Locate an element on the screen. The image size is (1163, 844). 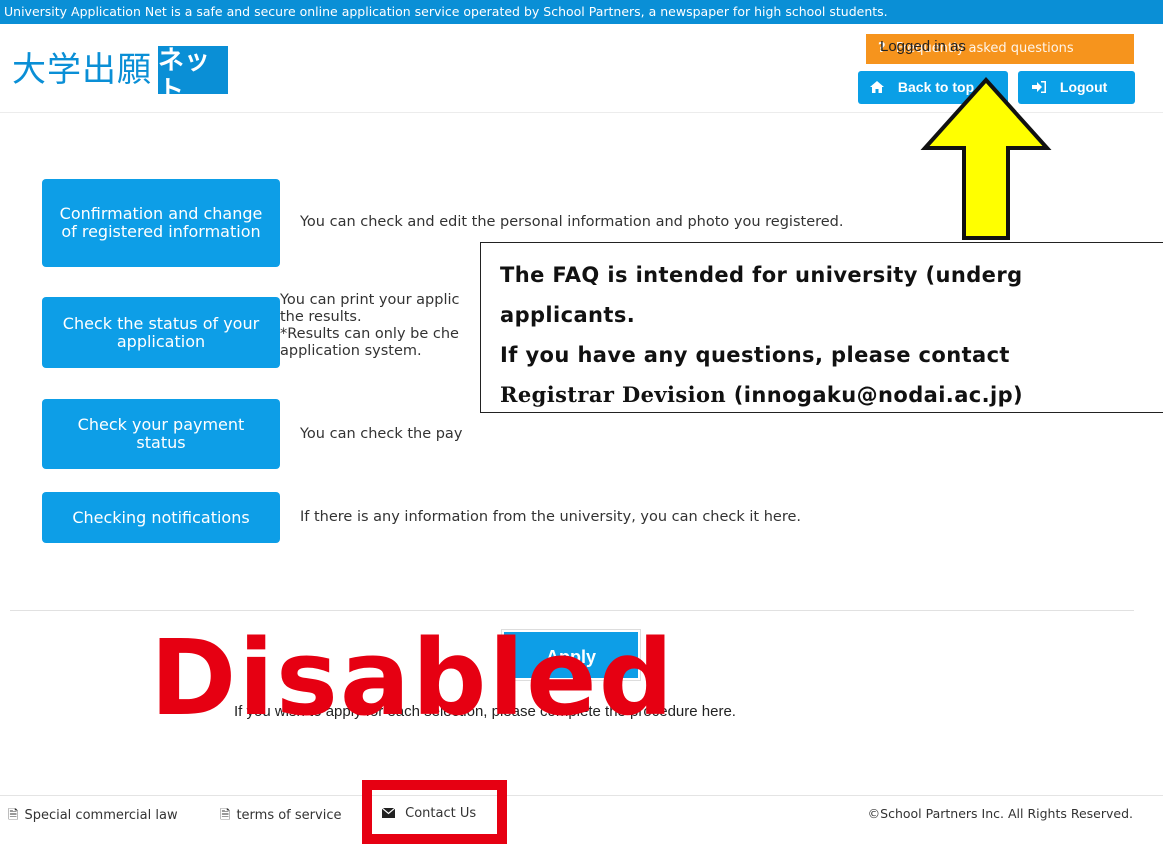
site-logo: 大学出願 高校生新聞 ネット is located at coordinates (118, 70).